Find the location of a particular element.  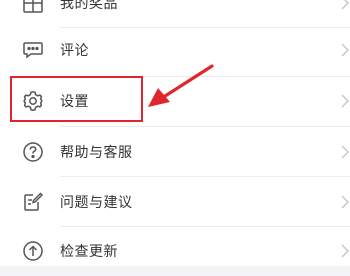

feedback-edit-icon is located at coordinates (33, 202).